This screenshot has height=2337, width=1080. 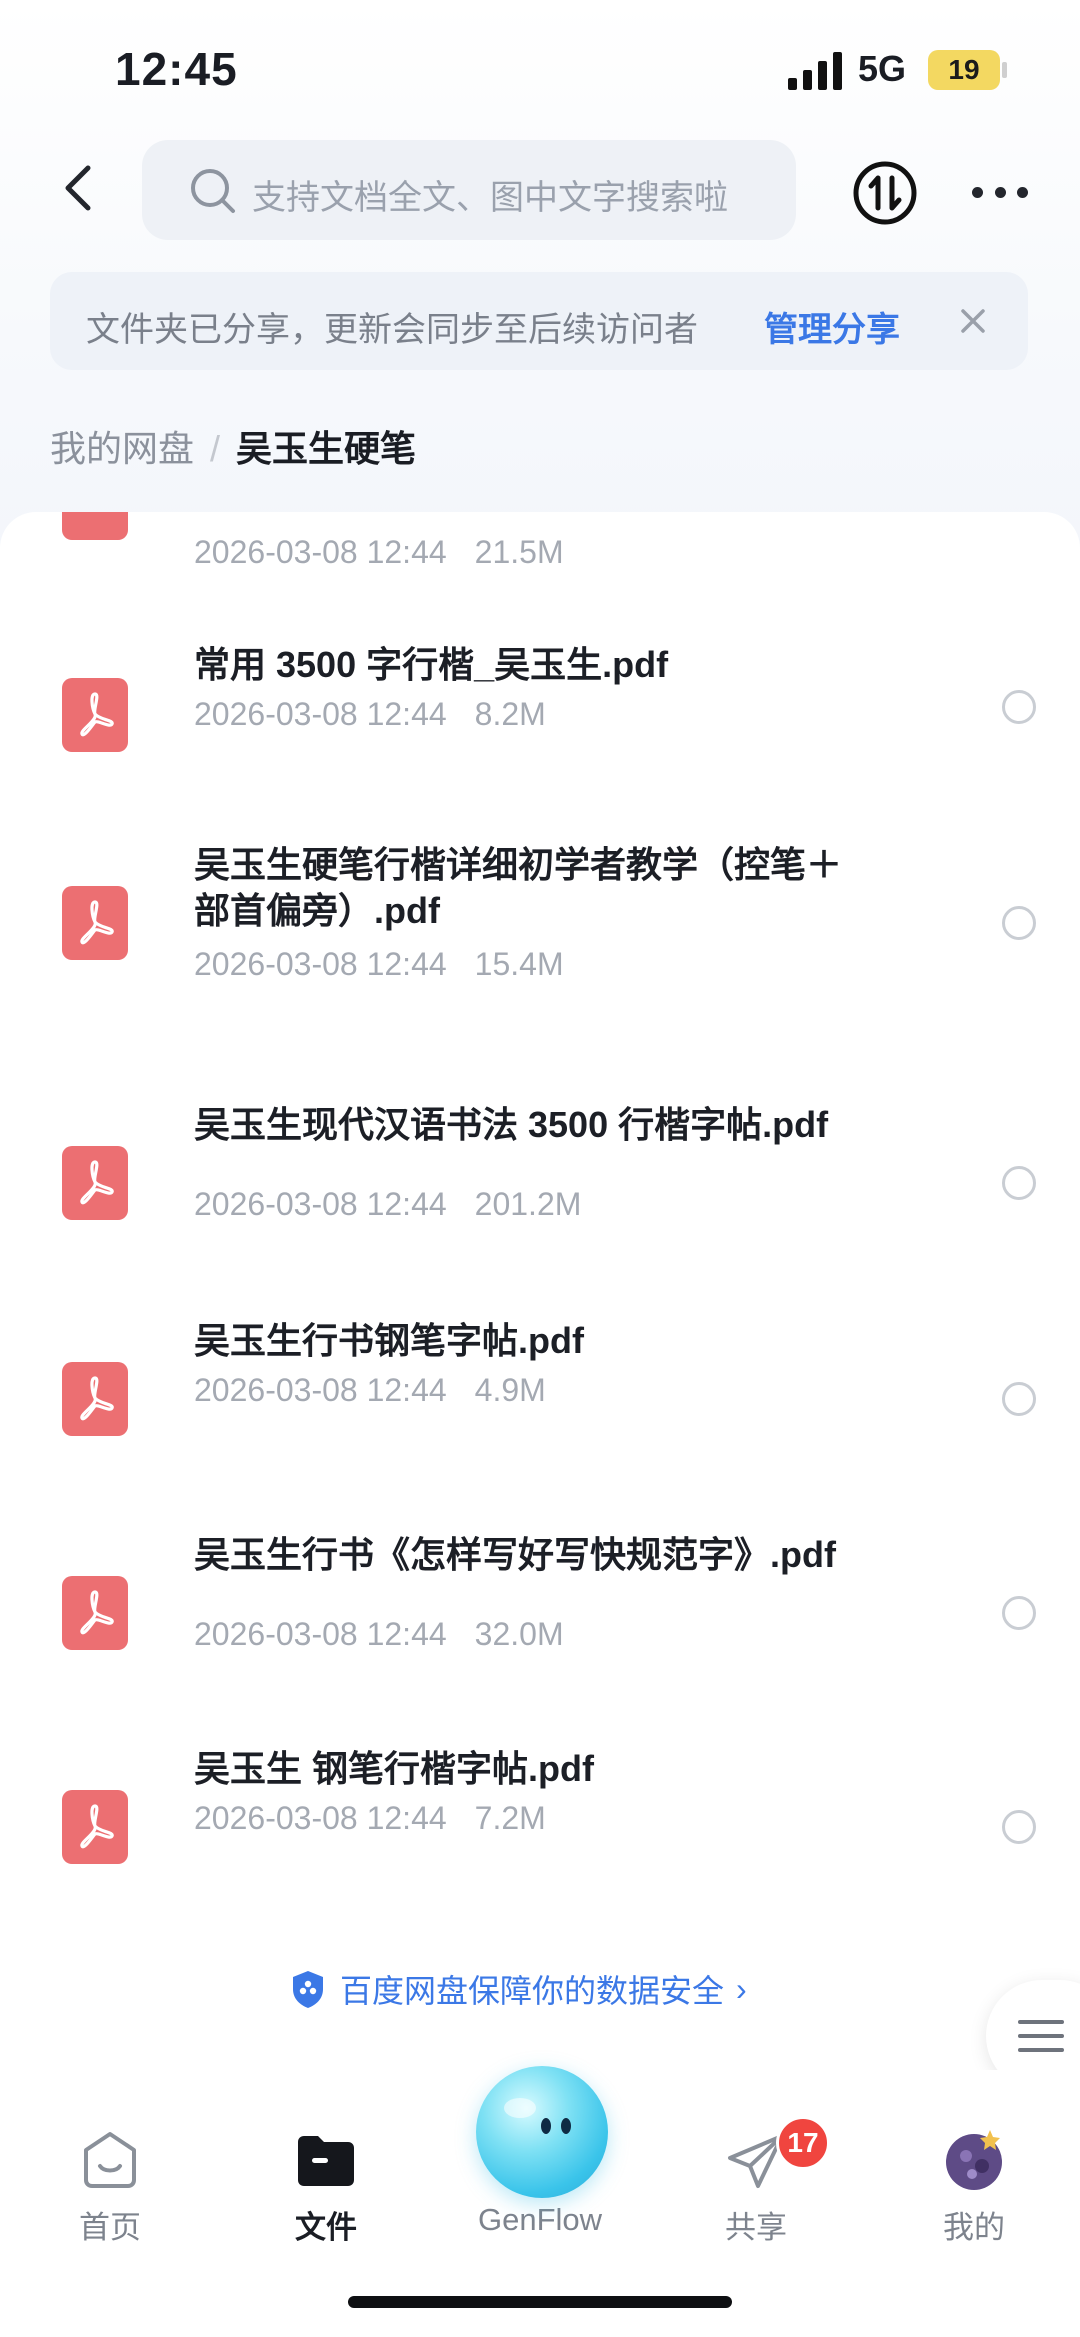 I want to click on breadcrumb-current: 吴玉生硬笔, so click(x=326, y=448).